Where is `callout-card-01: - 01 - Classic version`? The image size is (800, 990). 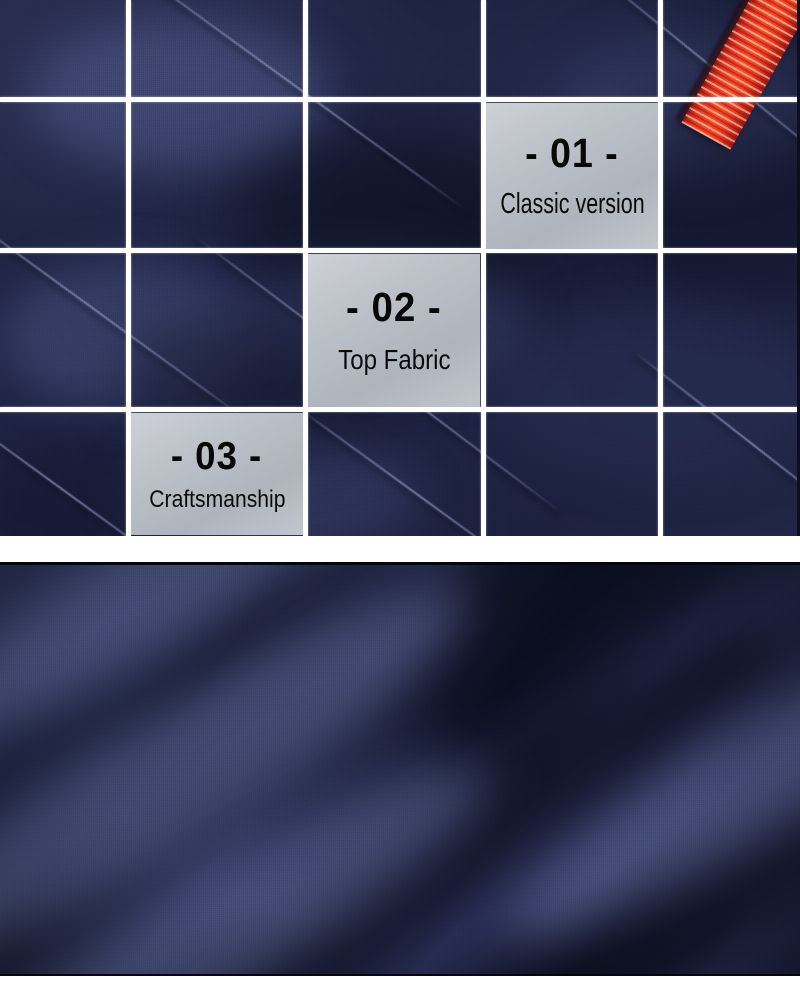 callout-card-01: - 01 - Classic version is located at coordinates (572, 176).